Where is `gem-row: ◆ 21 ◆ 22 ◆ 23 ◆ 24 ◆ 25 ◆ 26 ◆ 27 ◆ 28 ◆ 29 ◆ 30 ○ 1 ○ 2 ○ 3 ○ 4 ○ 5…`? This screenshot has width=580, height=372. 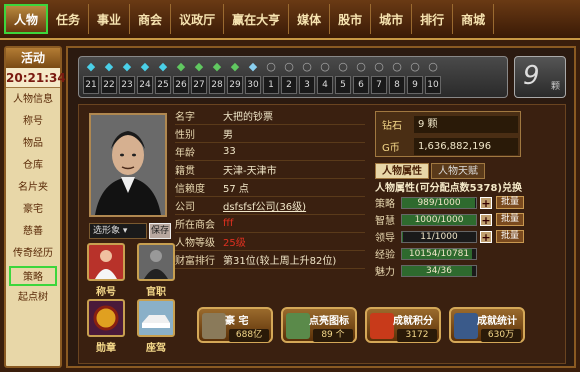 gem-row: ◆ 21 ◆ 22 ◆ 23 ◆ 24 ◆ 25 ◆ 26 ◆ 27 ◆ 28 ◆ 29 ◆ 30 ○ 1 ○ 2 ○ 3 ○ 4 ○ 5… is located at coordinates (293, 77).